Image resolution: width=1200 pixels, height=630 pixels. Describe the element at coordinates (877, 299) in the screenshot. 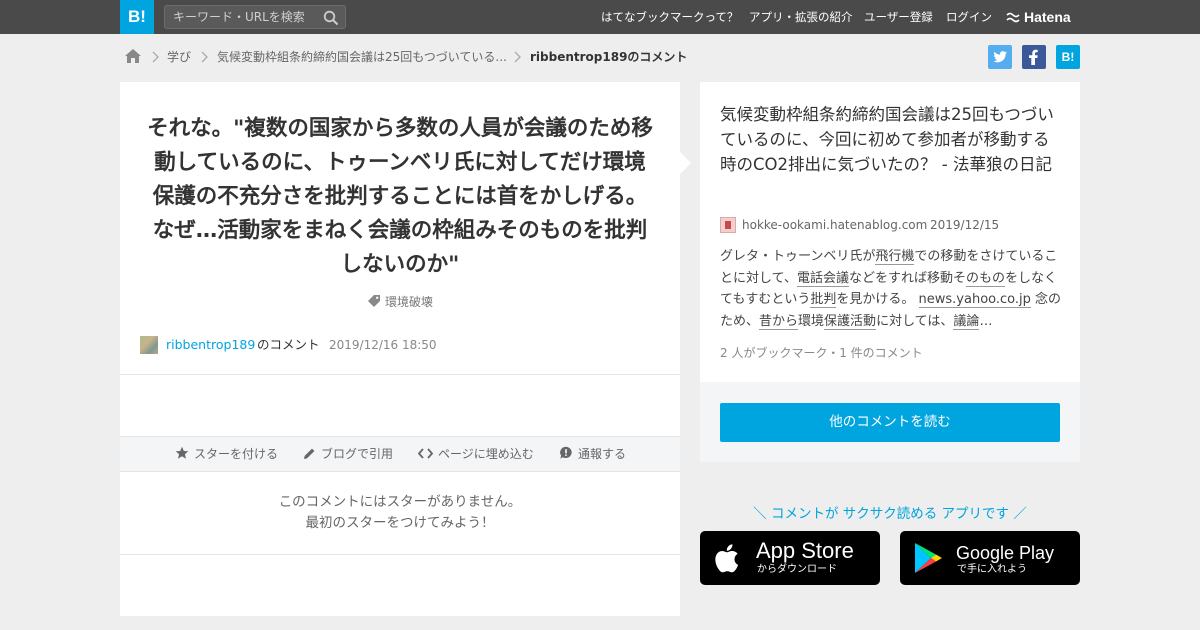

I see `desc-text: を見かける。` at that location.